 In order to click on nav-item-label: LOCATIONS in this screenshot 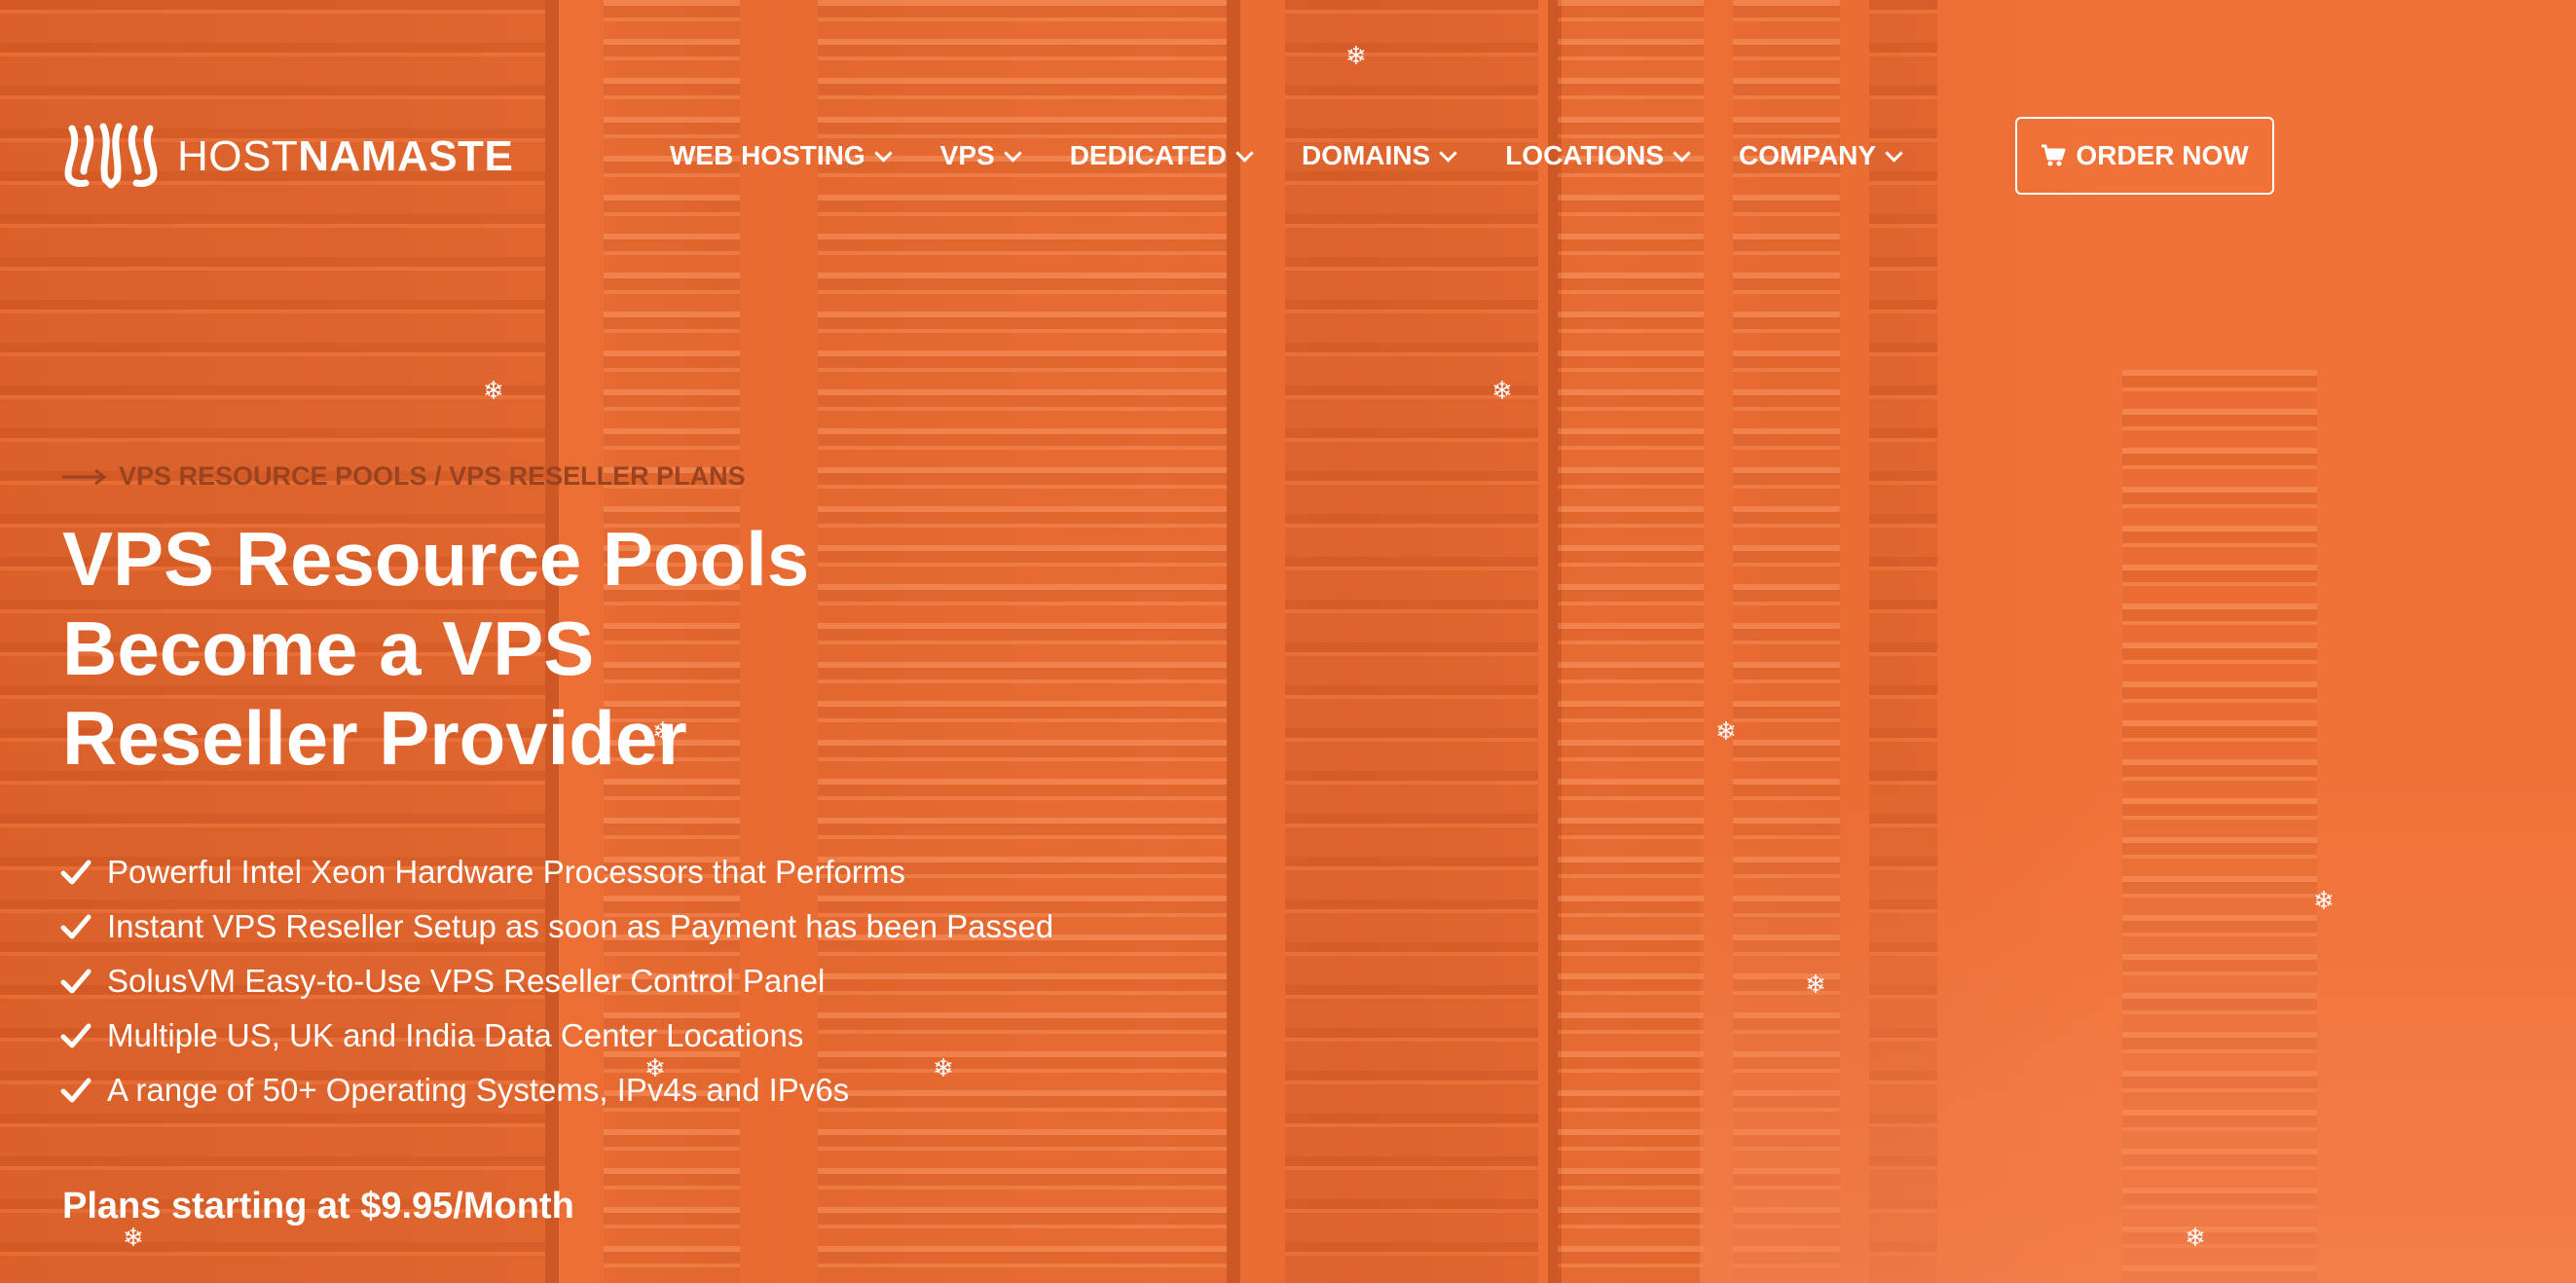, I will do `click(1585, 155)`.